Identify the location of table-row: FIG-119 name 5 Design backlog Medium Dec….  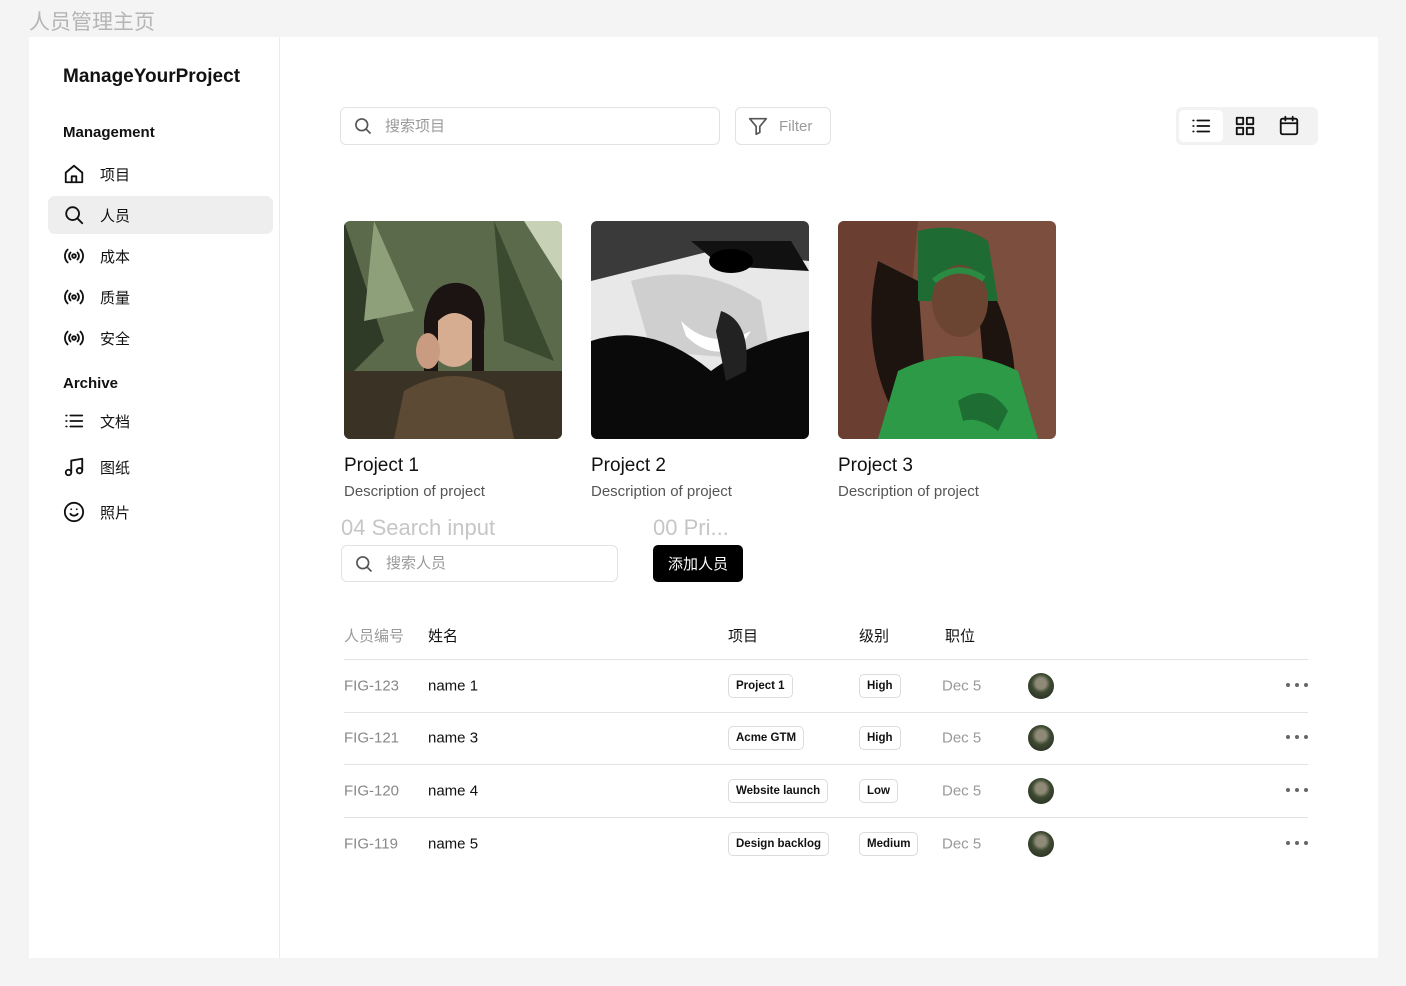
(826, 844).